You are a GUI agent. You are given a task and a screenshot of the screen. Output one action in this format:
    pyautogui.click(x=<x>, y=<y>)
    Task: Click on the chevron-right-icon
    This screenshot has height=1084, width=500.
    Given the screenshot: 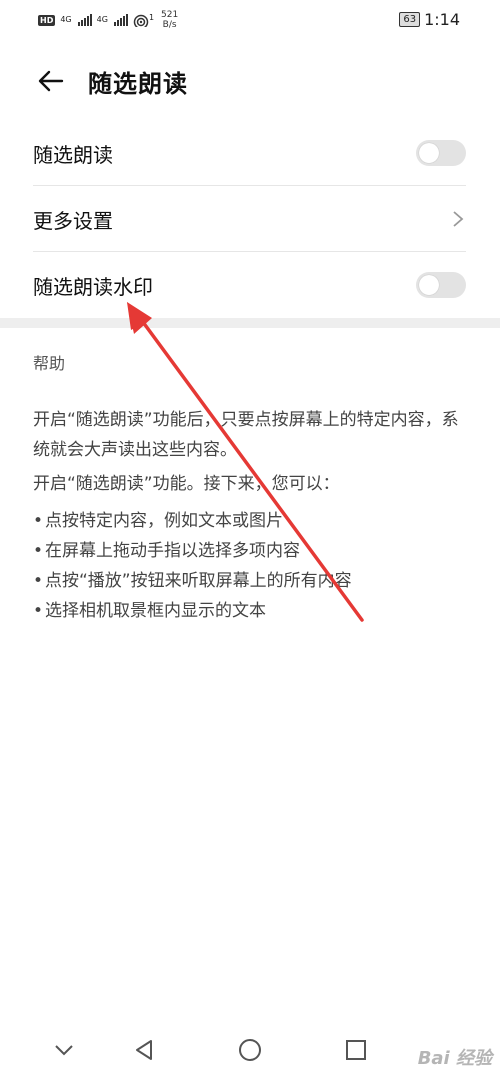 What is the action you would take?
    pyautogui.click(x=458, y=219)
    